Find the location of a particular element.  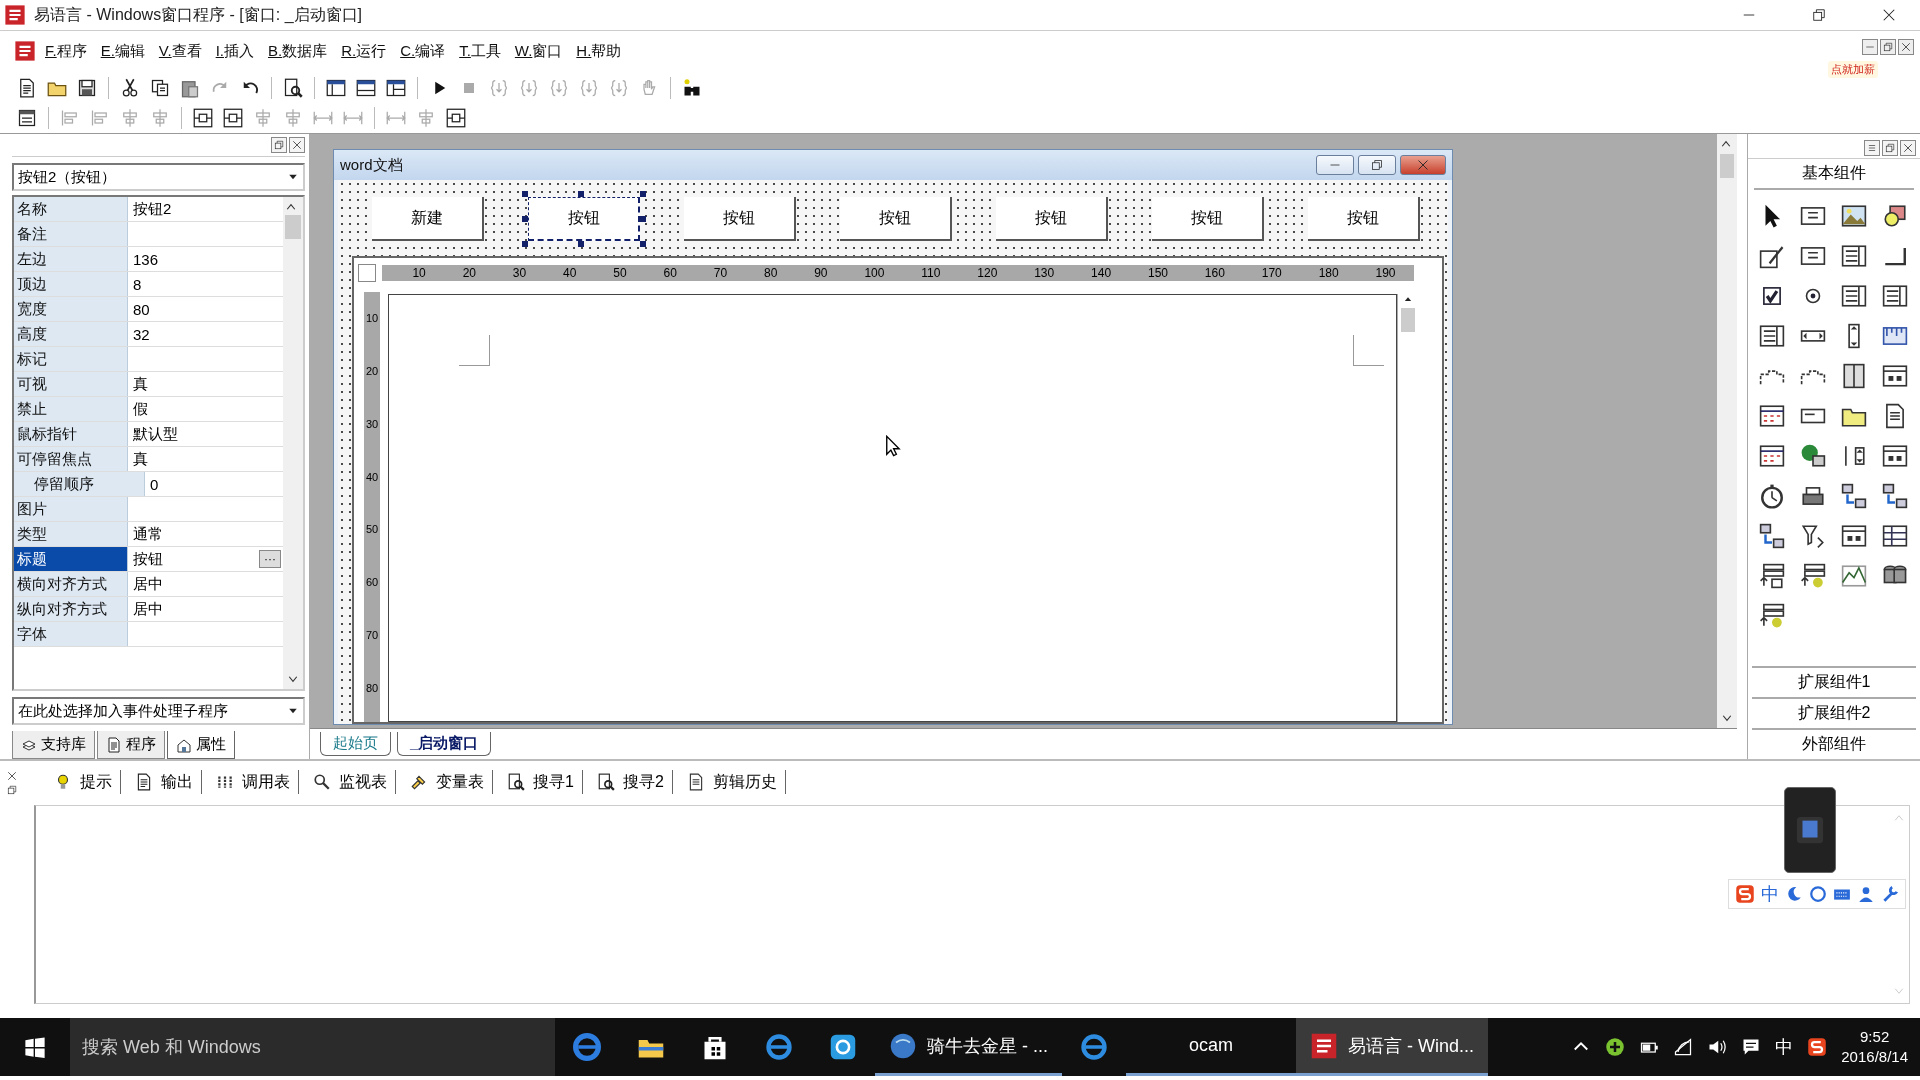

property-name: 备注 is located at coordinates (71, 234).